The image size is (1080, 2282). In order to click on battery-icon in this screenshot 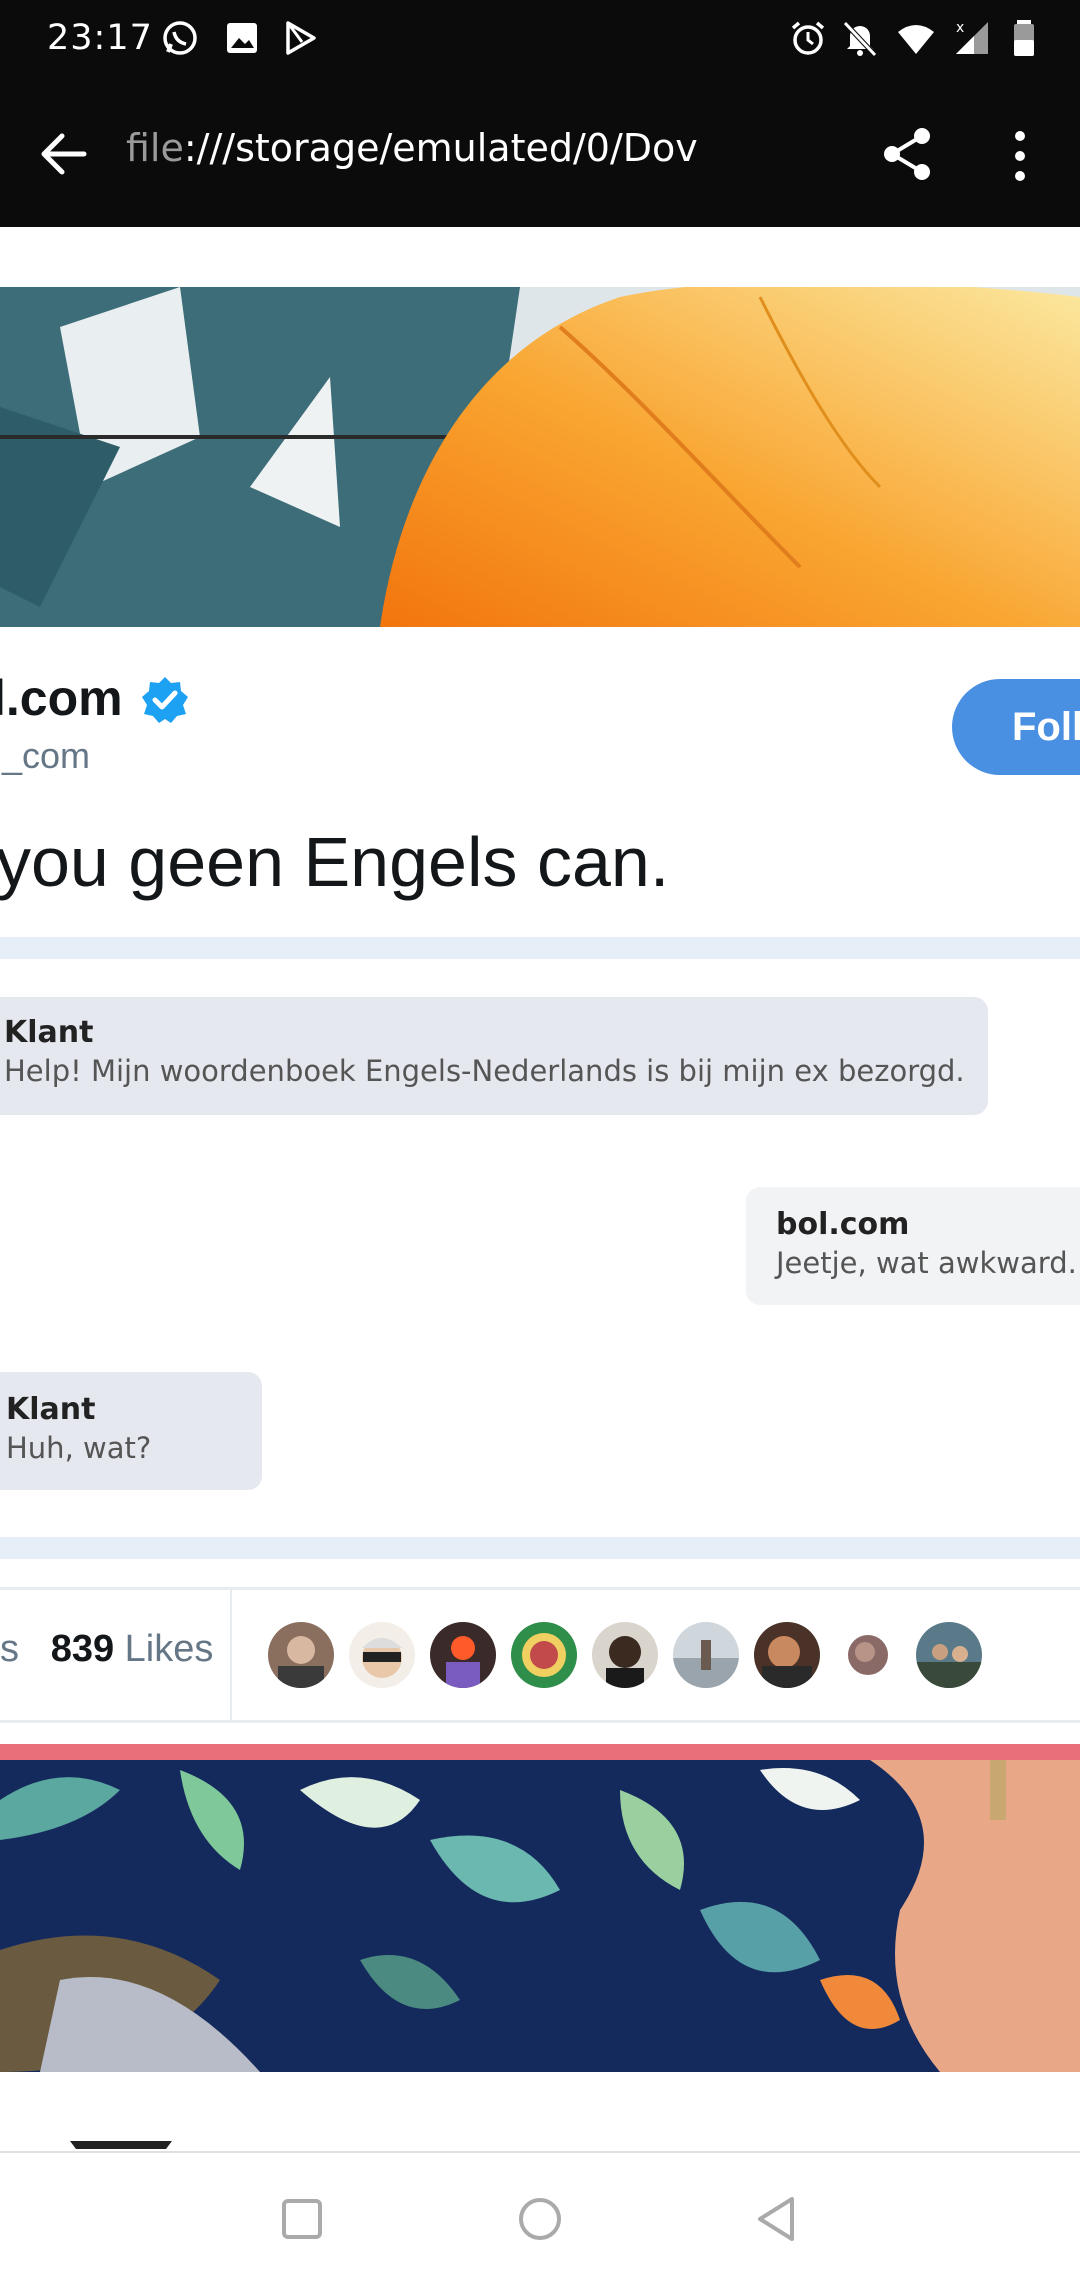, I will do `click(1024, 38)`.